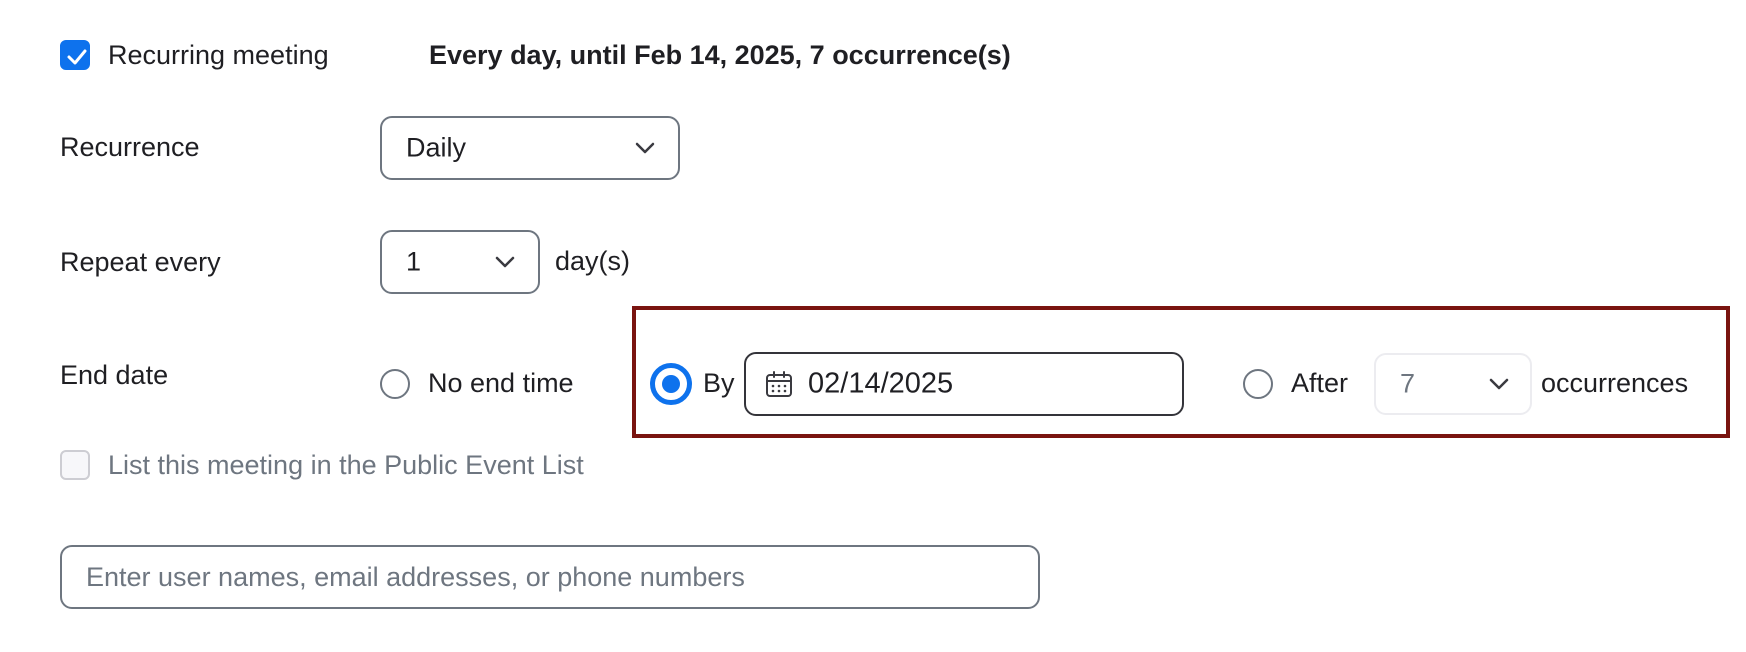 This screenshot has height=652, width=1746. I want to click on occurrences-select: 7, so click(1453, 384).